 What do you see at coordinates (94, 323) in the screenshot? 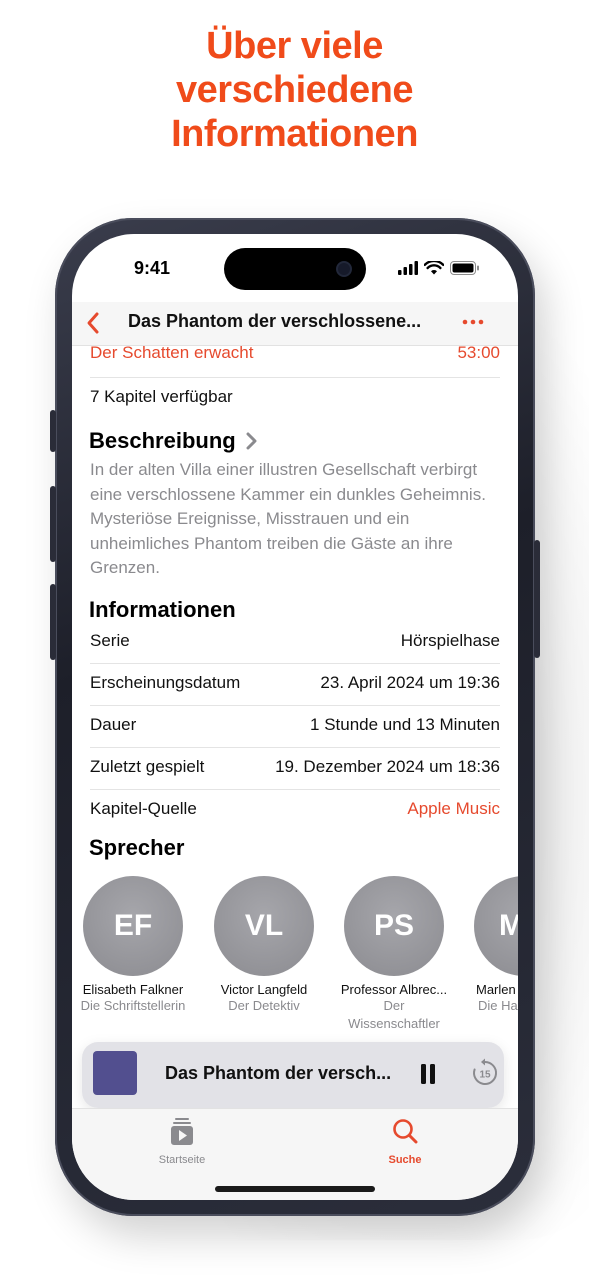
I see `chevron-left-icon` at bounding box center [94, 323].